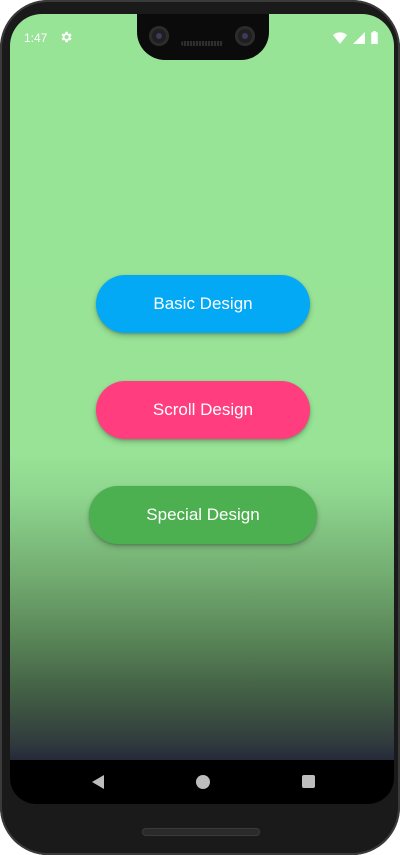  Describe the element at coordinates (308, 781) in the screenshot. I see `recents-icon` at that location.